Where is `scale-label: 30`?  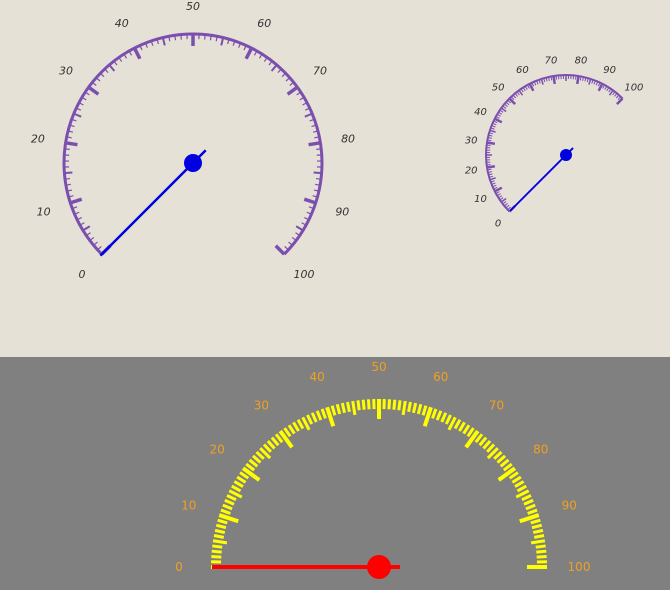 scale-label: 30 is located at coordinates (66, 71).